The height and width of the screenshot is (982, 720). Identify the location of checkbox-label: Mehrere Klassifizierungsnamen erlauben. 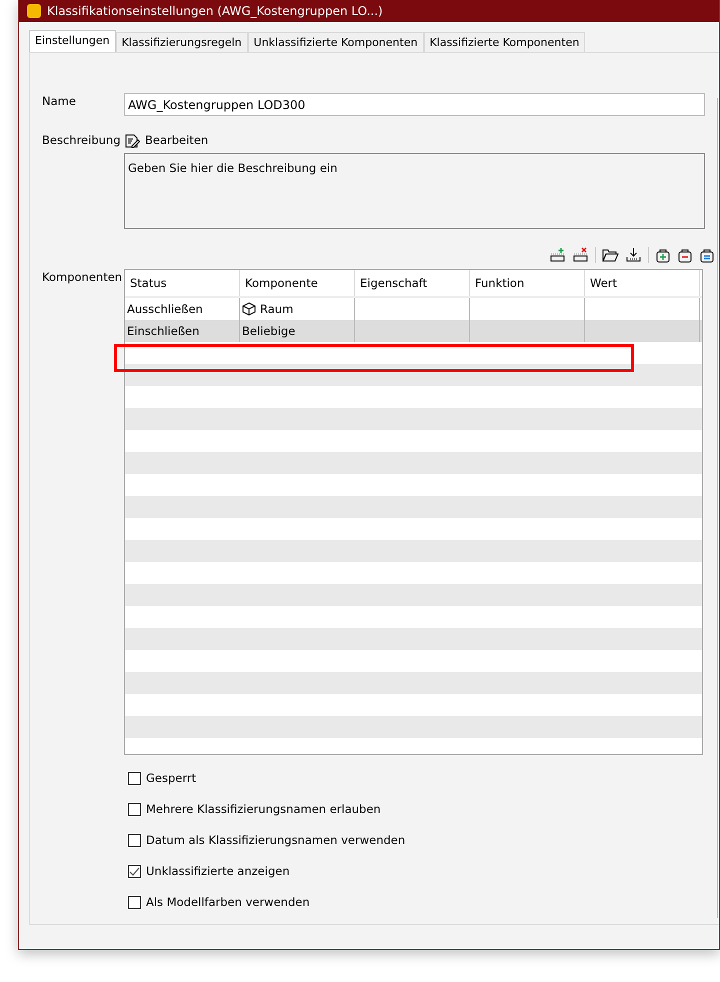
(263, 809).